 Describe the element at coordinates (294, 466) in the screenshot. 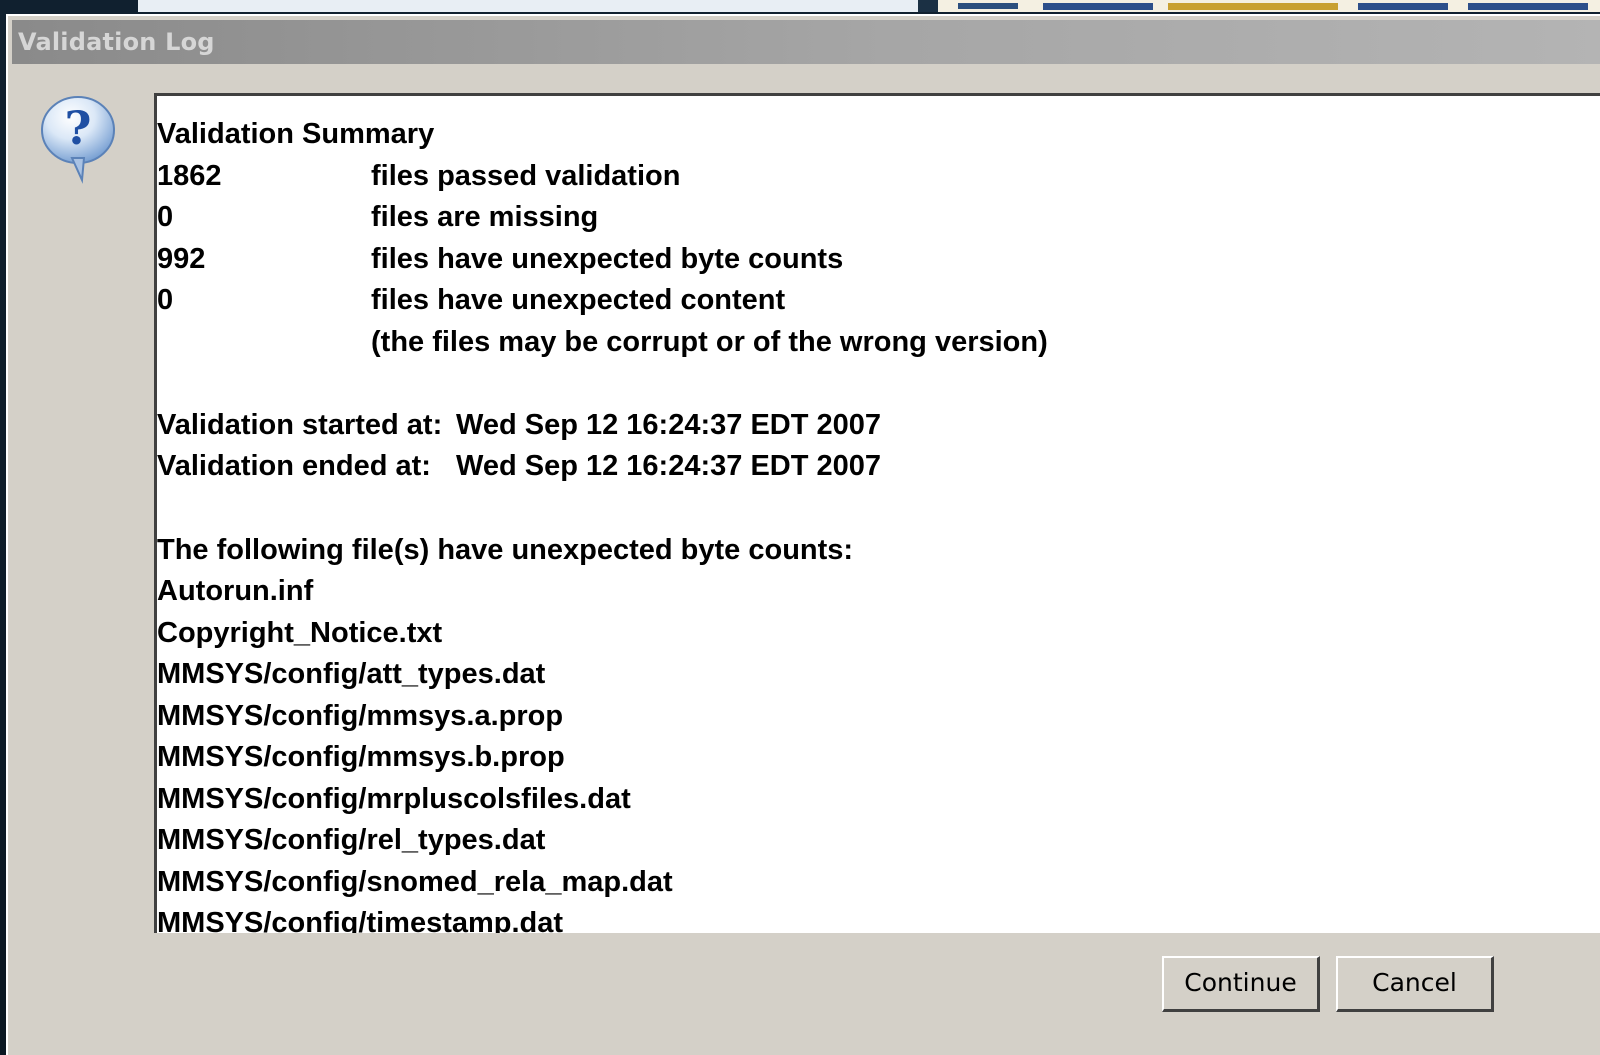

I see `ended-label: Validation ended at:` at that location.